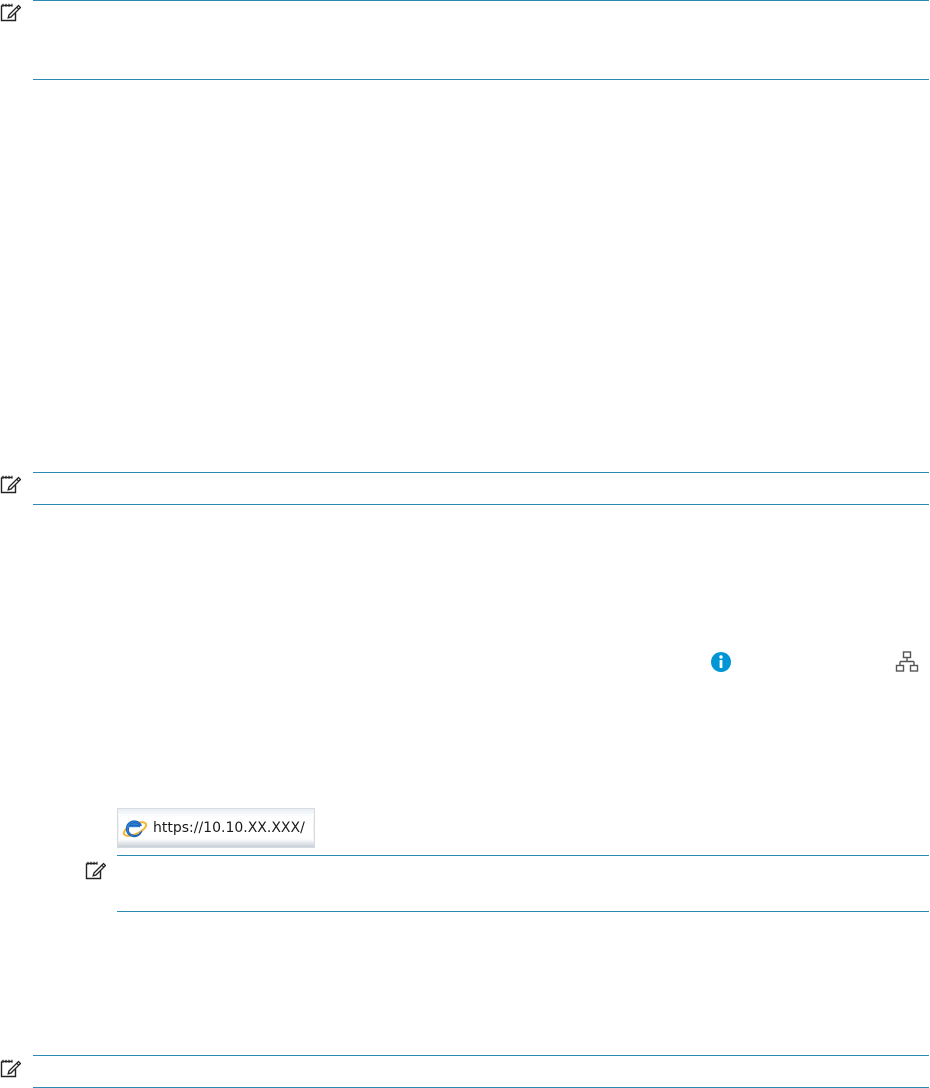  I want to click on internet-explorer-icon, so click(135, 829).